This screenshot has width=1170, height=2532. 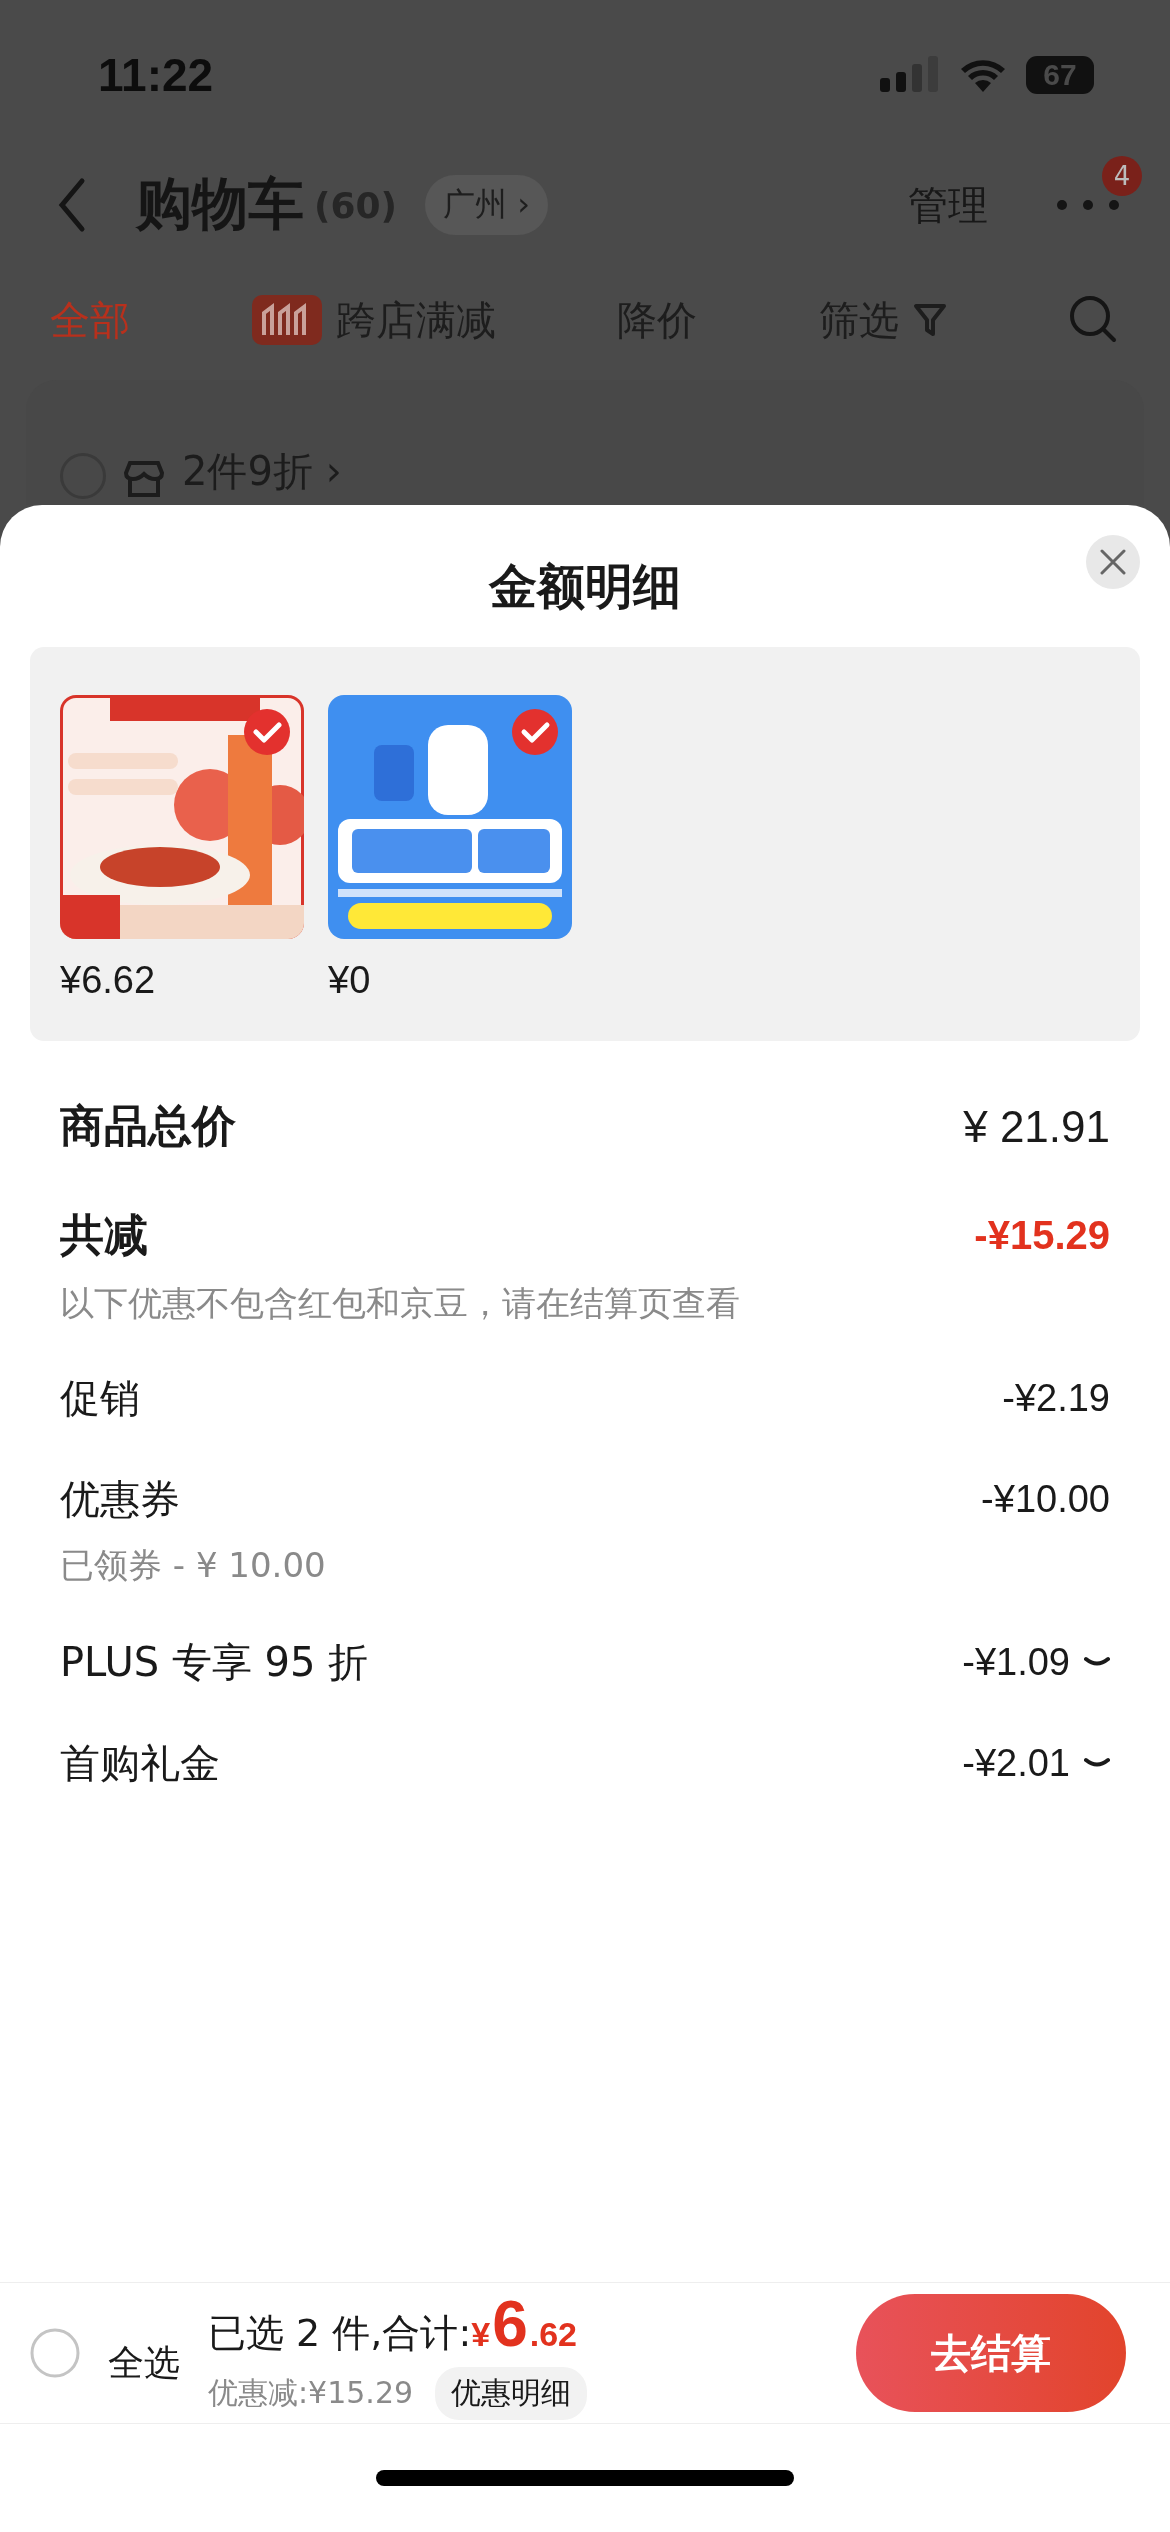 I want to click on select-all-checkbox, so click(x=55, y=2353).